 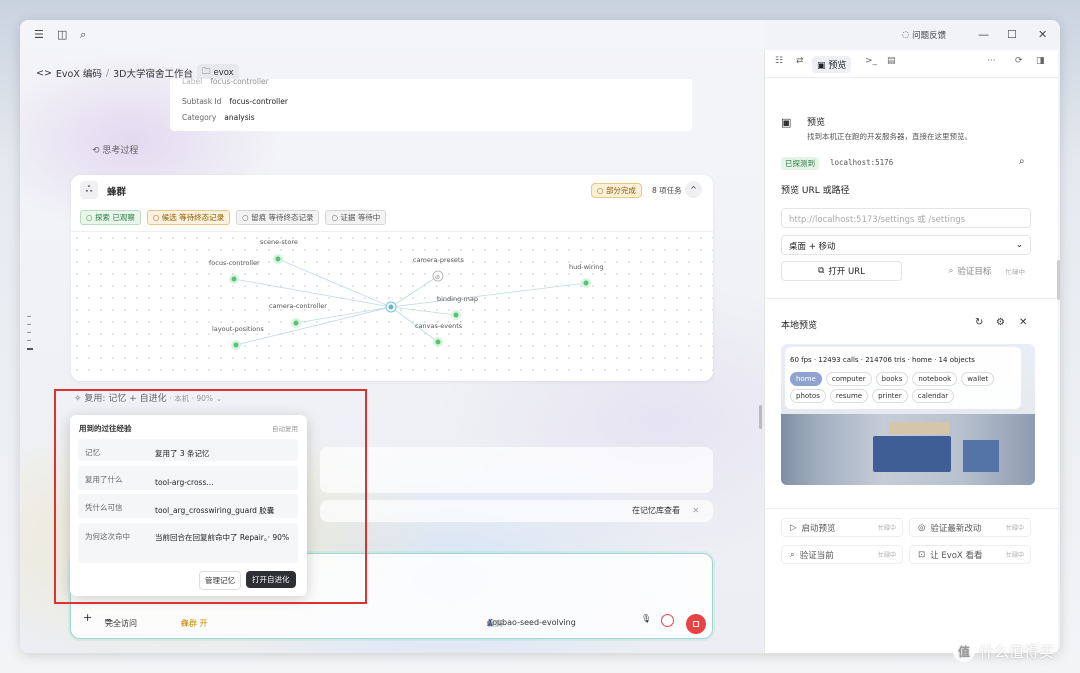 What do you see at coordinates (832, 64) in the screenshot?
I see `tab-preview: ▣ 预览` at bounding box center [832, 64].